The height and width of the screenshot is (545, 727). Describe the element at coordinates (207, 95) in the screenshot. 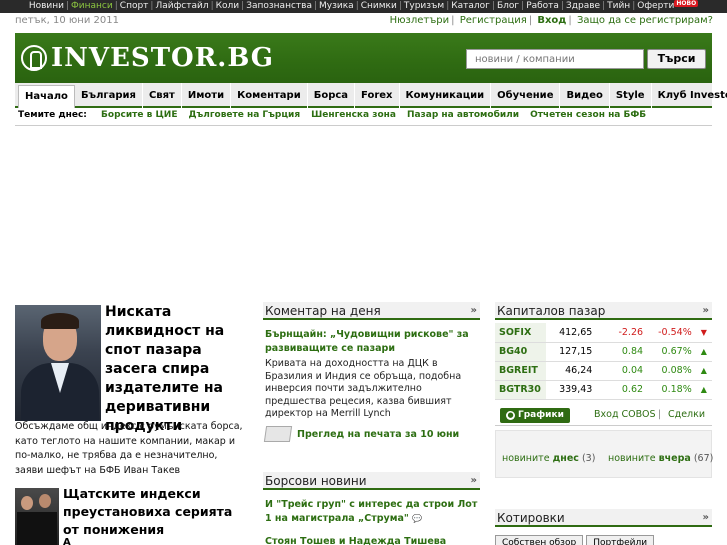

I see `nav-tab: Имоти` at that location.